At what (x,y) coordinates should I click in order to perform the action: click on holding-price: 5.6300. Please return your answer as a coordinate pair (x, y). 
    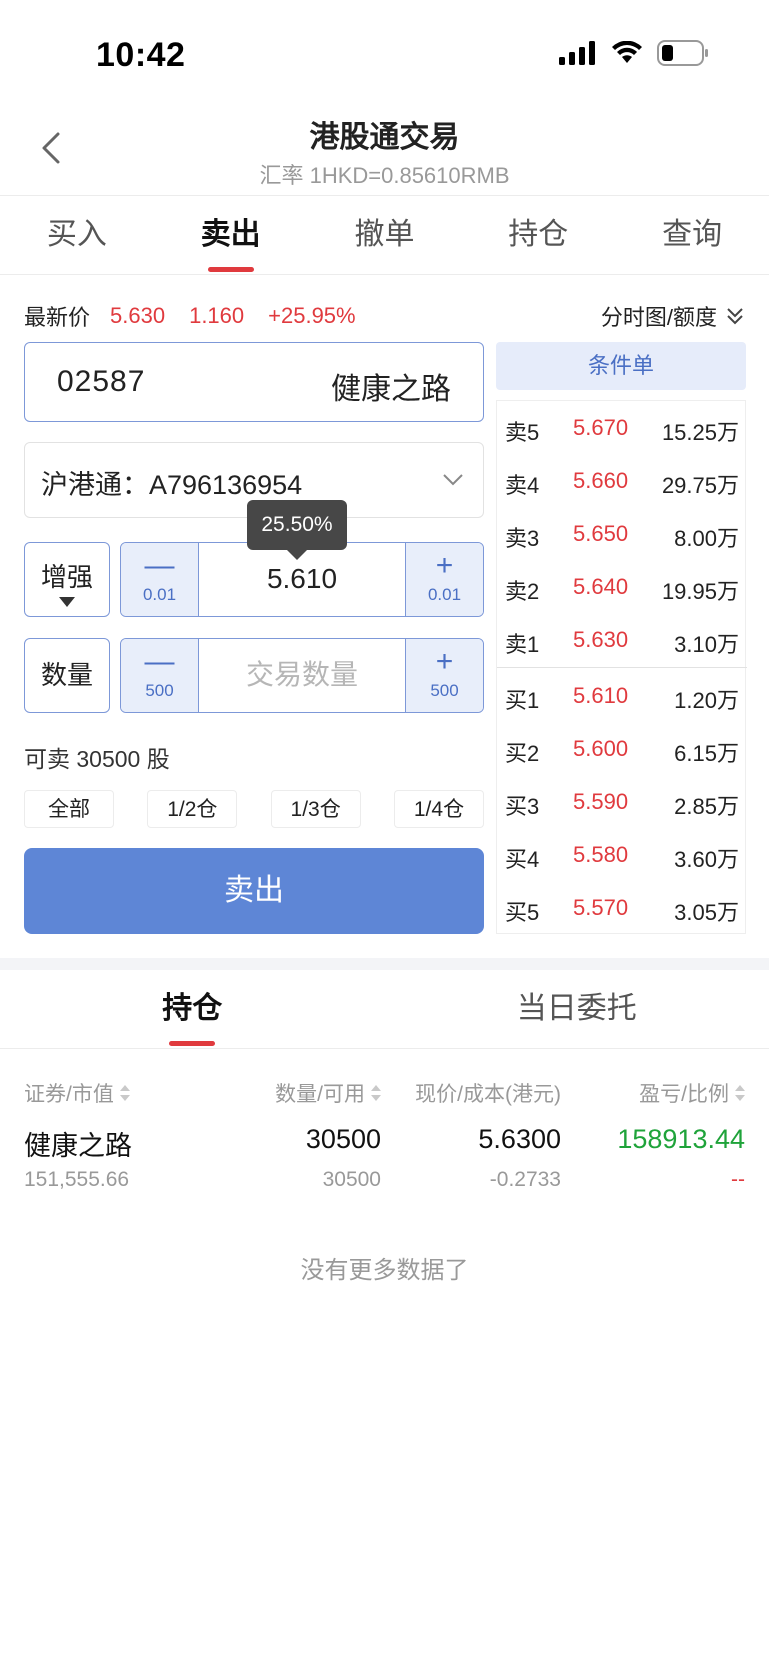
    Looking at the image, I should click on (519, 1139).